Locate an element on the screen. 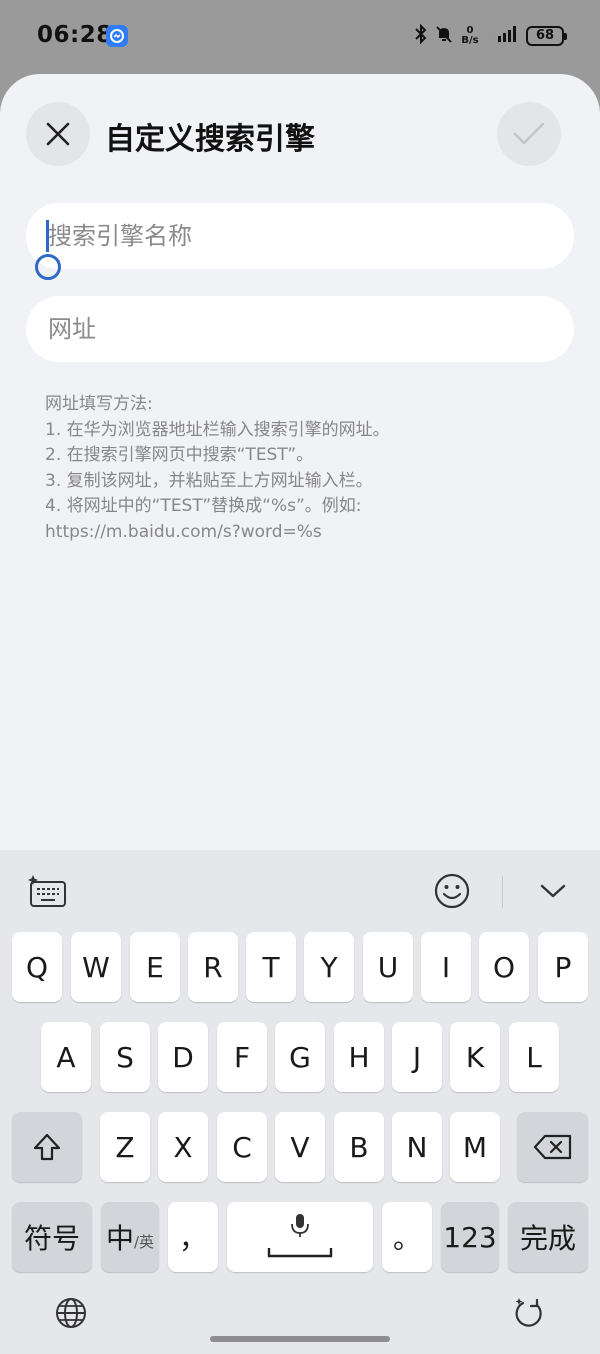 The height and width of the screenshot is (1354, 600). confirm-button is located at coordinates (529, 134).